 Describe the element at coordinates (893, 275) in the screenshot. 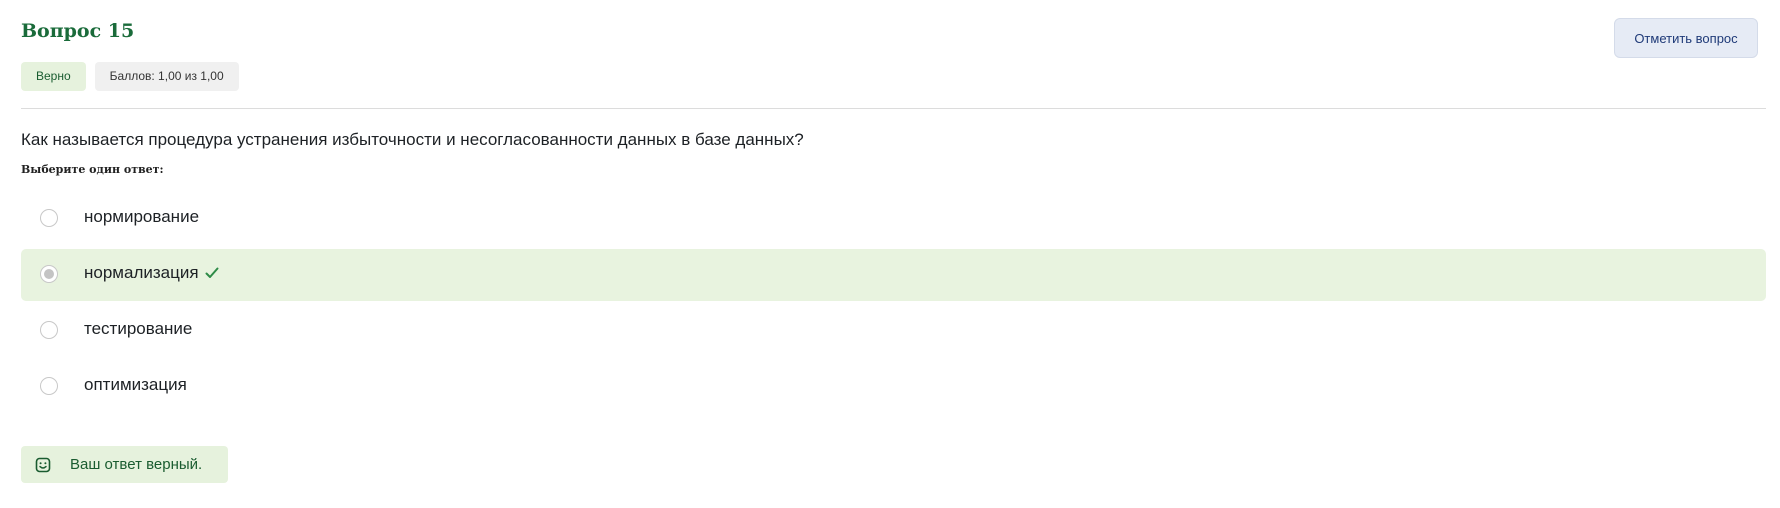

I see `answer-option-correct: нормализация` at that location.